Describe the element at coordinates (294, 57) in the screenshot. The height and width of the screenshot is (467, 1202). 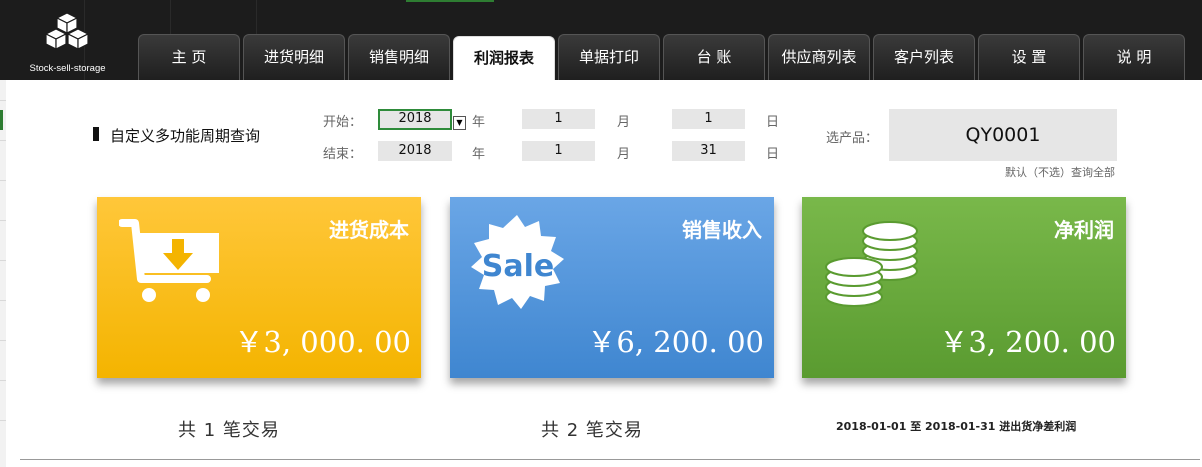
I see `tab-purchase-details: 进货明细` at that location.